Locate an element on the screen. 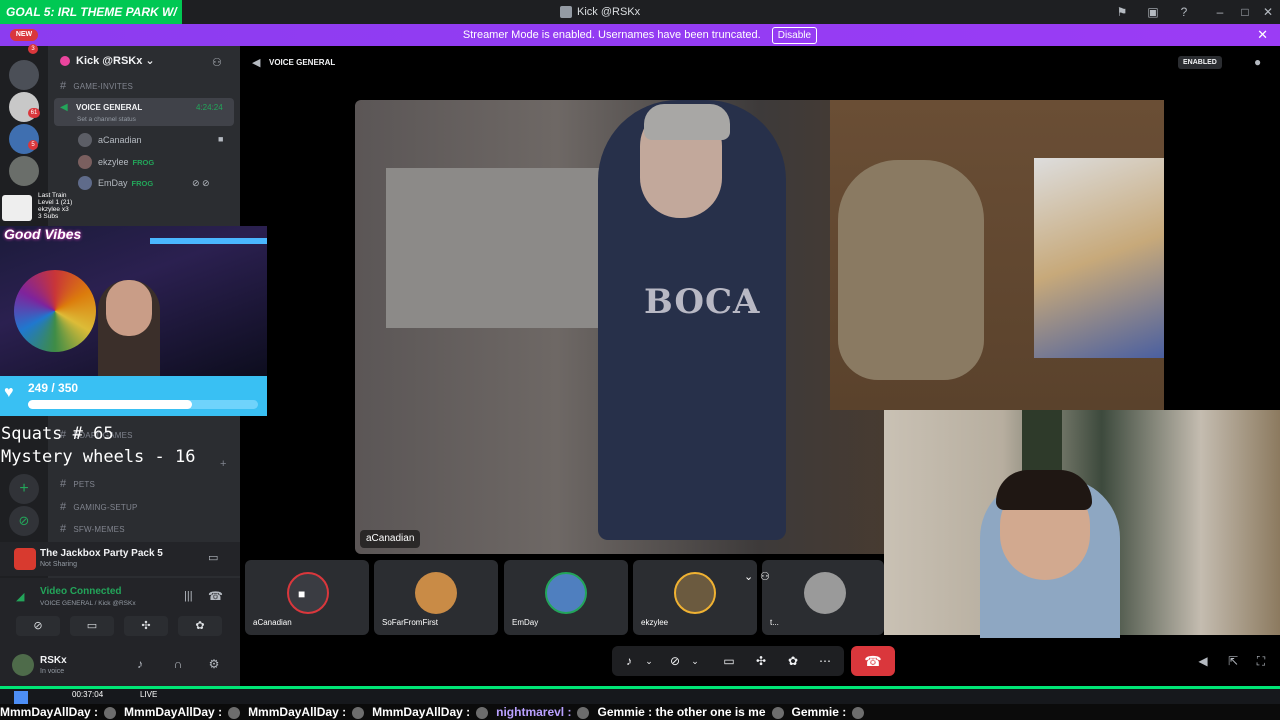  participant-name: SoFarFromFirst is located at coordinates (410, 622).